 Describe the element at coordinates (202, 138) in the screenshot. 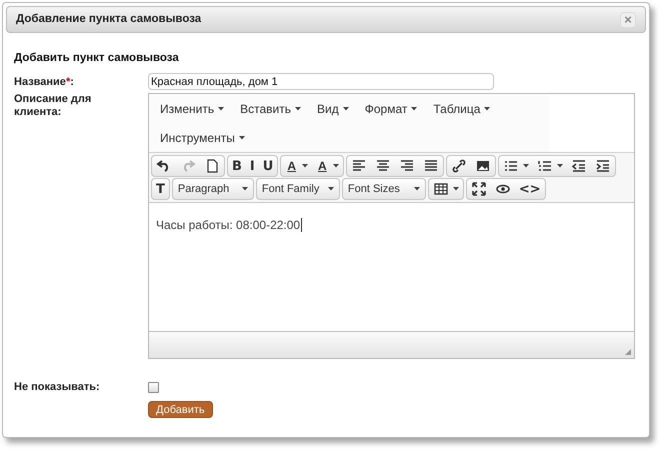

I see `menu-button: Инструменты` at that location.